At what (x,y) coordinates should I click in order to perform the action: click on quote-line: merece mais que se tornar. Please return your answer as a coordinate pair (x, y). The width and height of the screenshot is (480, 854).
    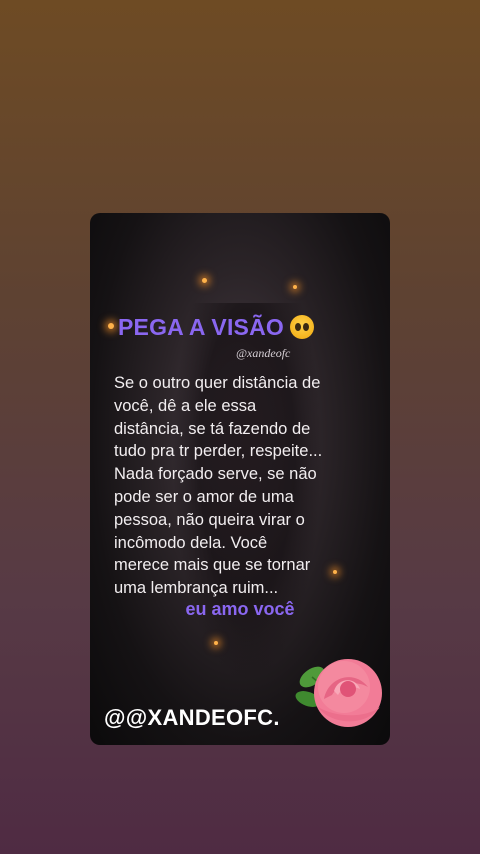
    Looking at the image, I should click on (212, 565).